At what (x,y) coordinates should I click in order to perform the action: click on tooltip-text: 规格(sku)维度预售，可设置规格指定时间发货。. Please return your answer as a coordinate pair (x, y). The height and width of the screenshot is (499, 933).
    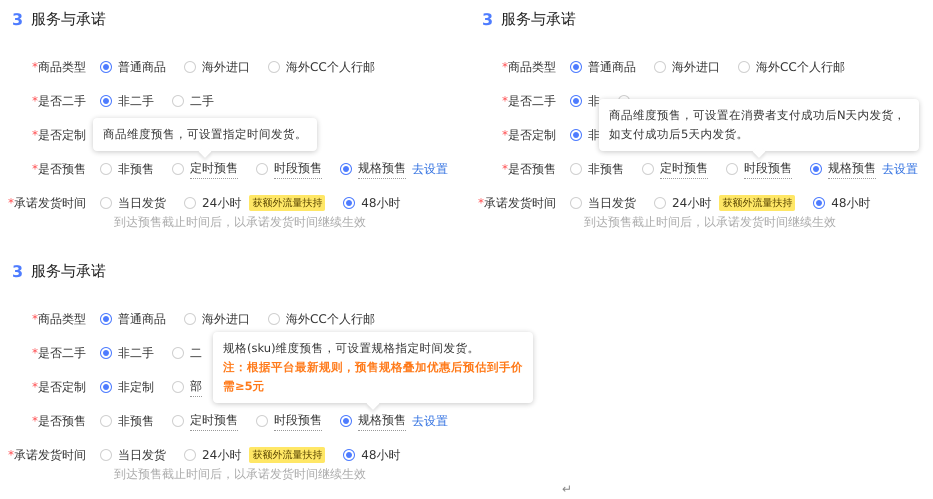
    Looking at the image, I should click on (352, 348).